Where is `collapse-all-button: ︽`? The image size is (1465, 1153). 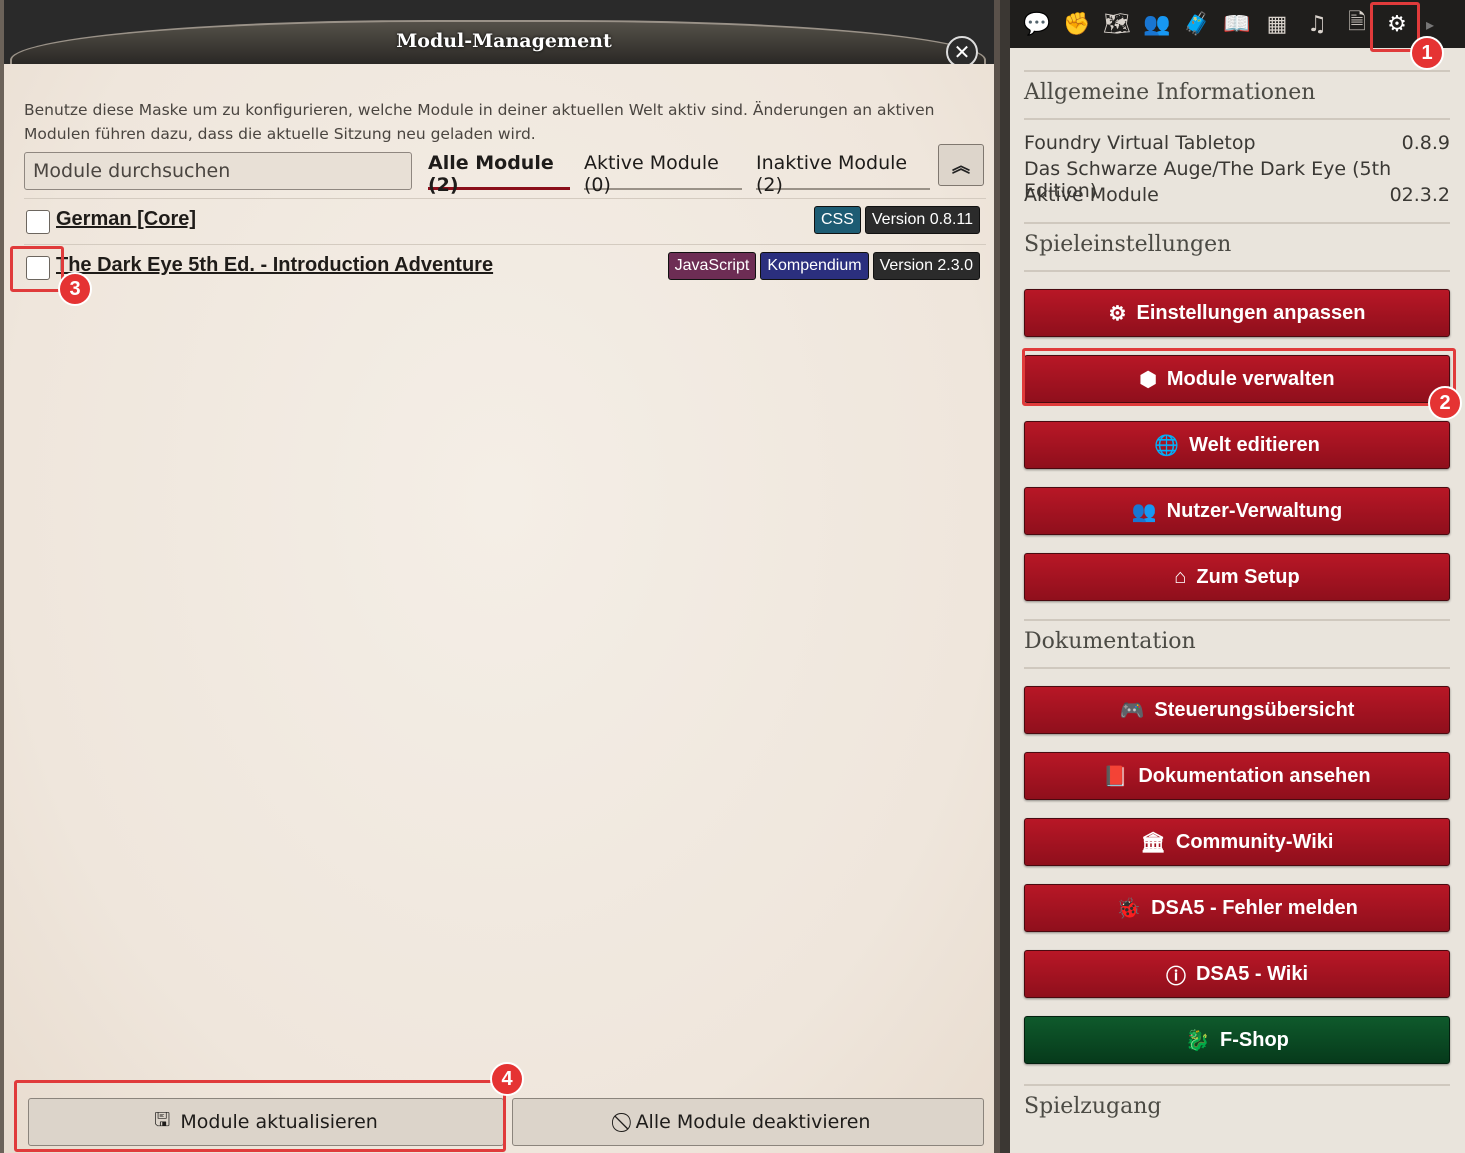
collapse-all-button: ︽ is located at coordinates (961, 165).